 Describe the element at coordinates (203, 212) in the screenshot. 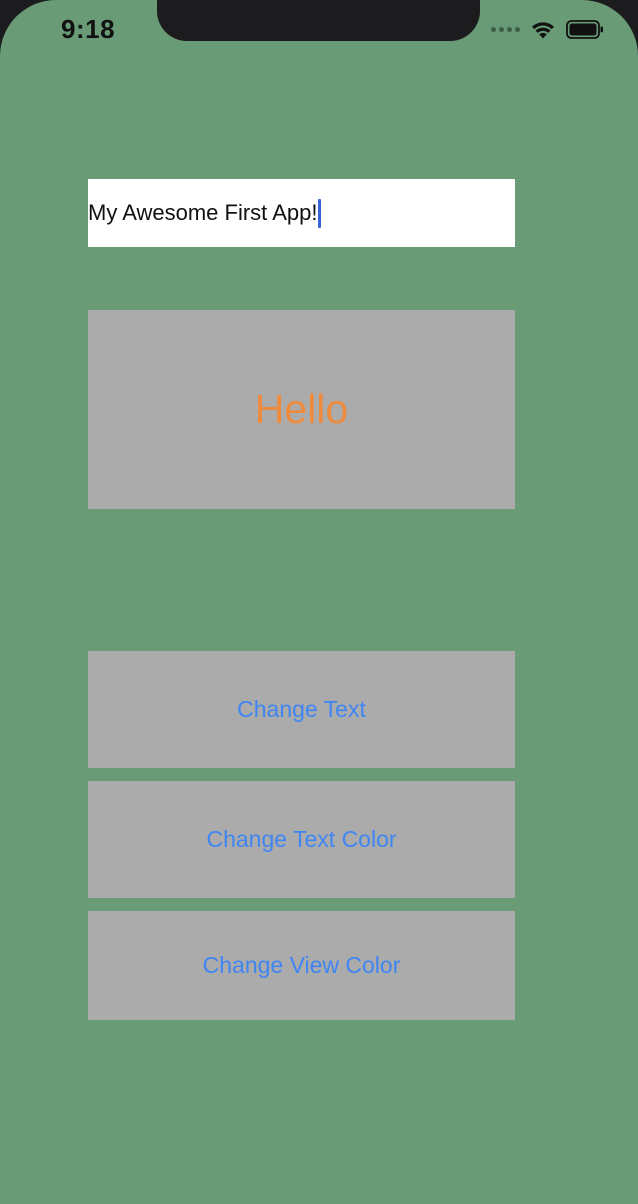

I see `text-field-value: My Awesome First App!` at that location.